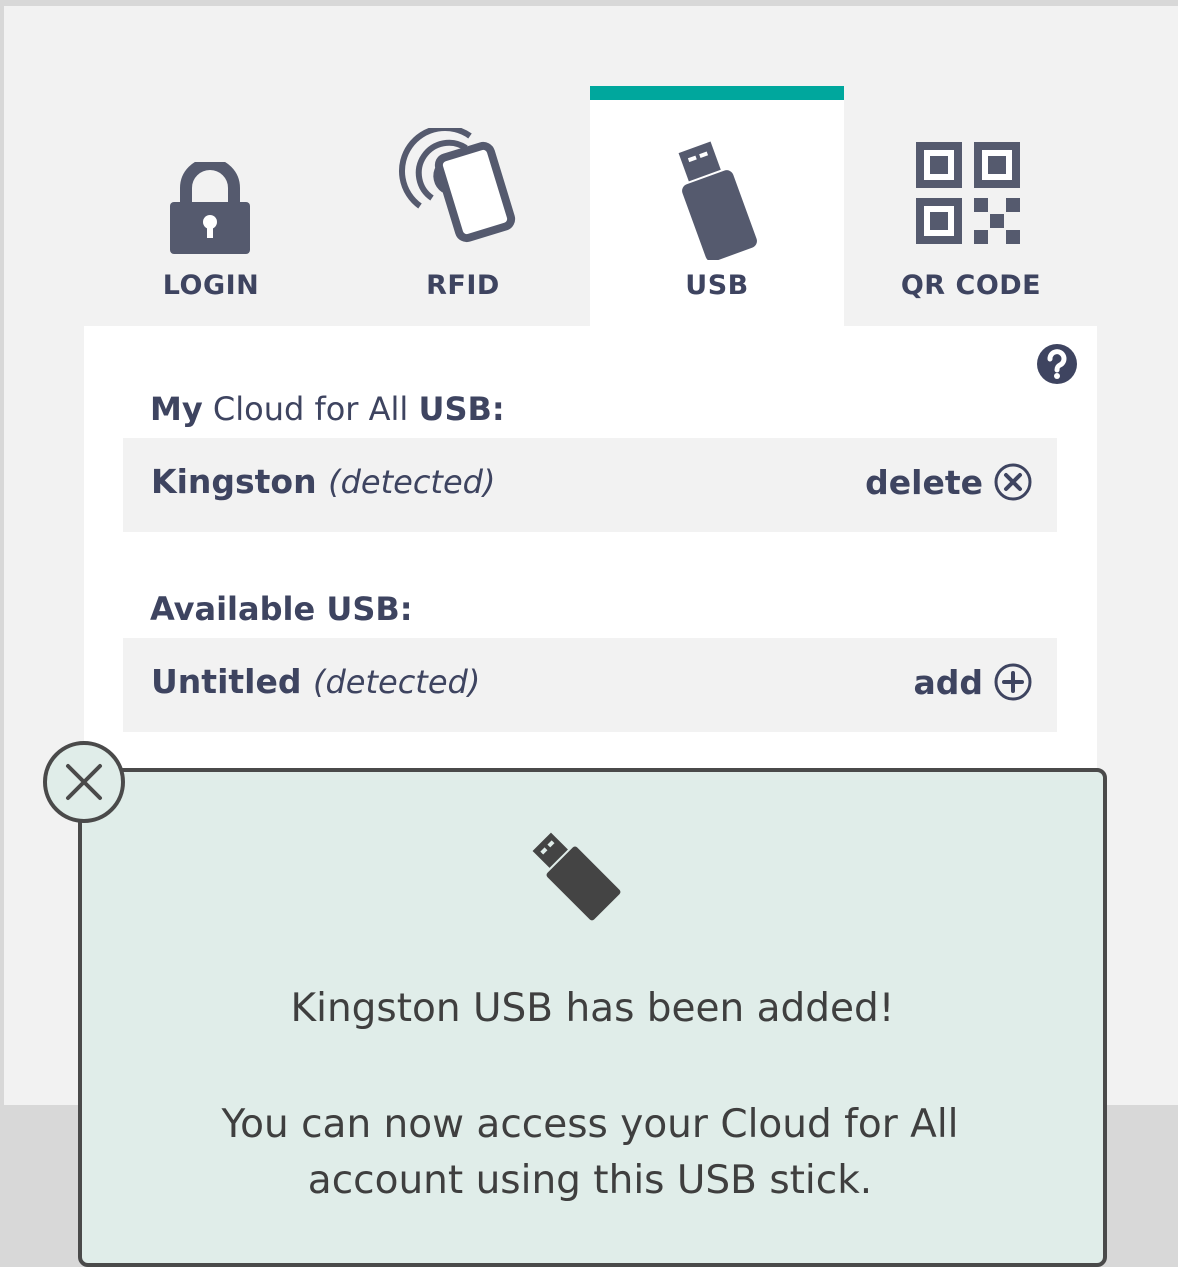 This screenshot has height=1267, width=1178. I want to click on tab-qr-code: QR CODE, so click(971, 206).